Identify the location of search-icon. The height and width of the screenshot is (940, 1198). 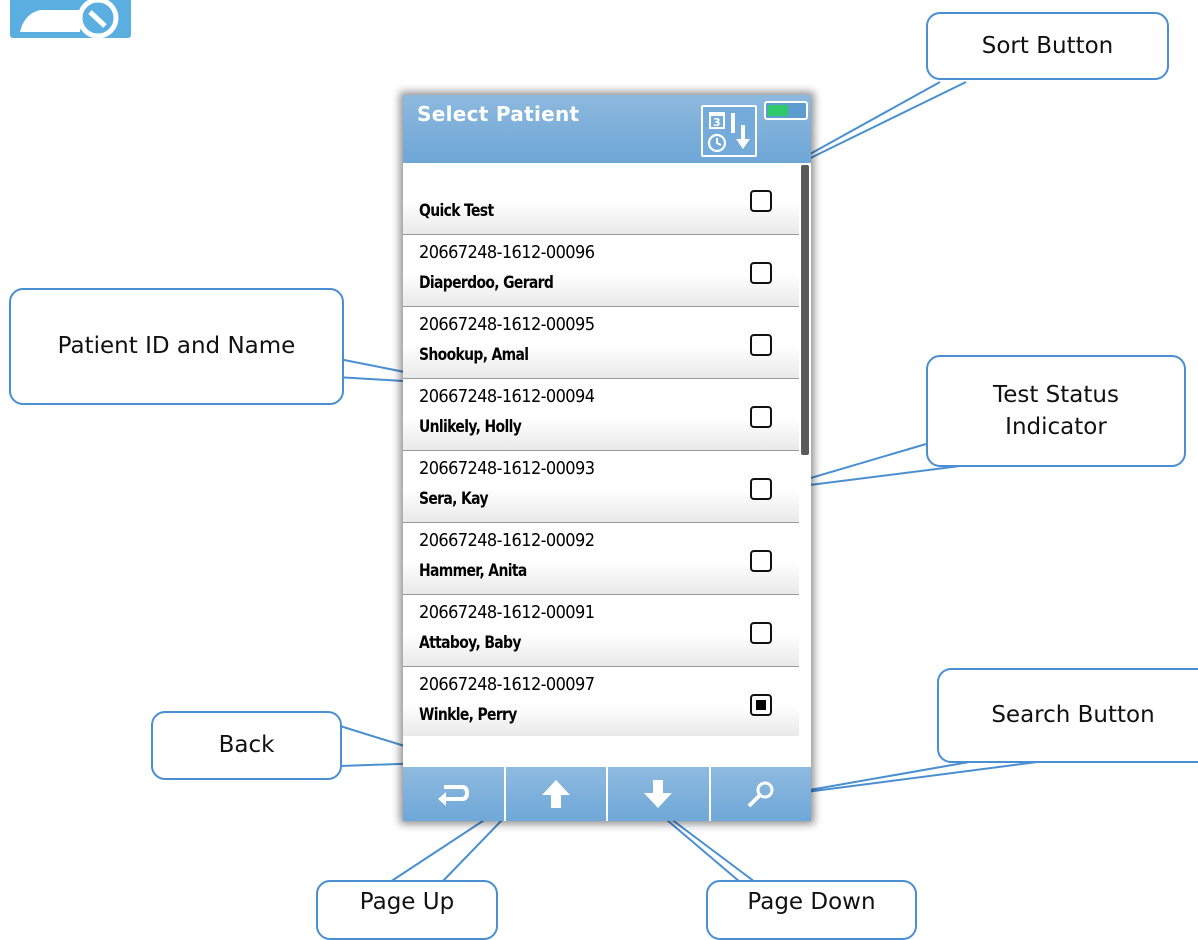
(760, 794).